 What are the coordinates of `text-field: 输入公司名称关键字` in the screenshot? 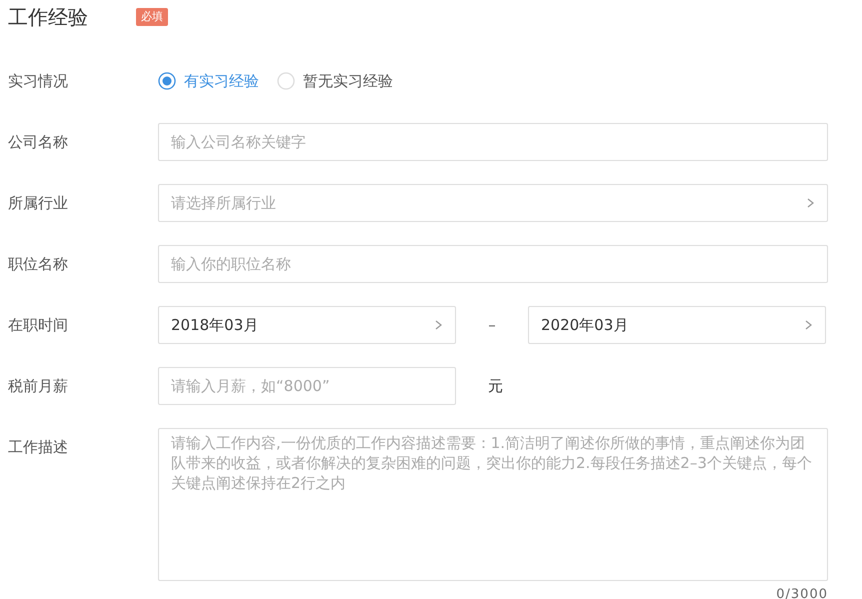 It's located at (493, 142).